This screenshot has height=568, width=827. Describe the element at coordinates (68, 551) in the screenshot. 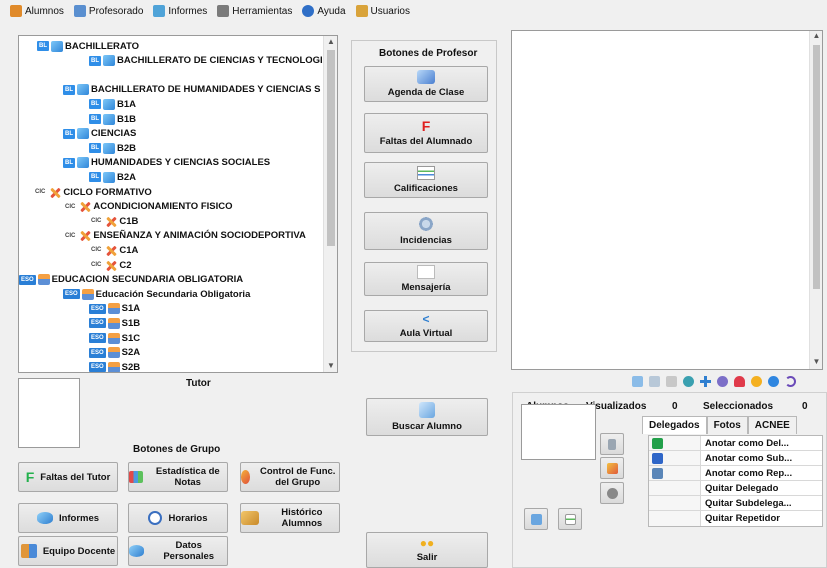

I see `equipo-docente-button: Equipo Docente` at that location.